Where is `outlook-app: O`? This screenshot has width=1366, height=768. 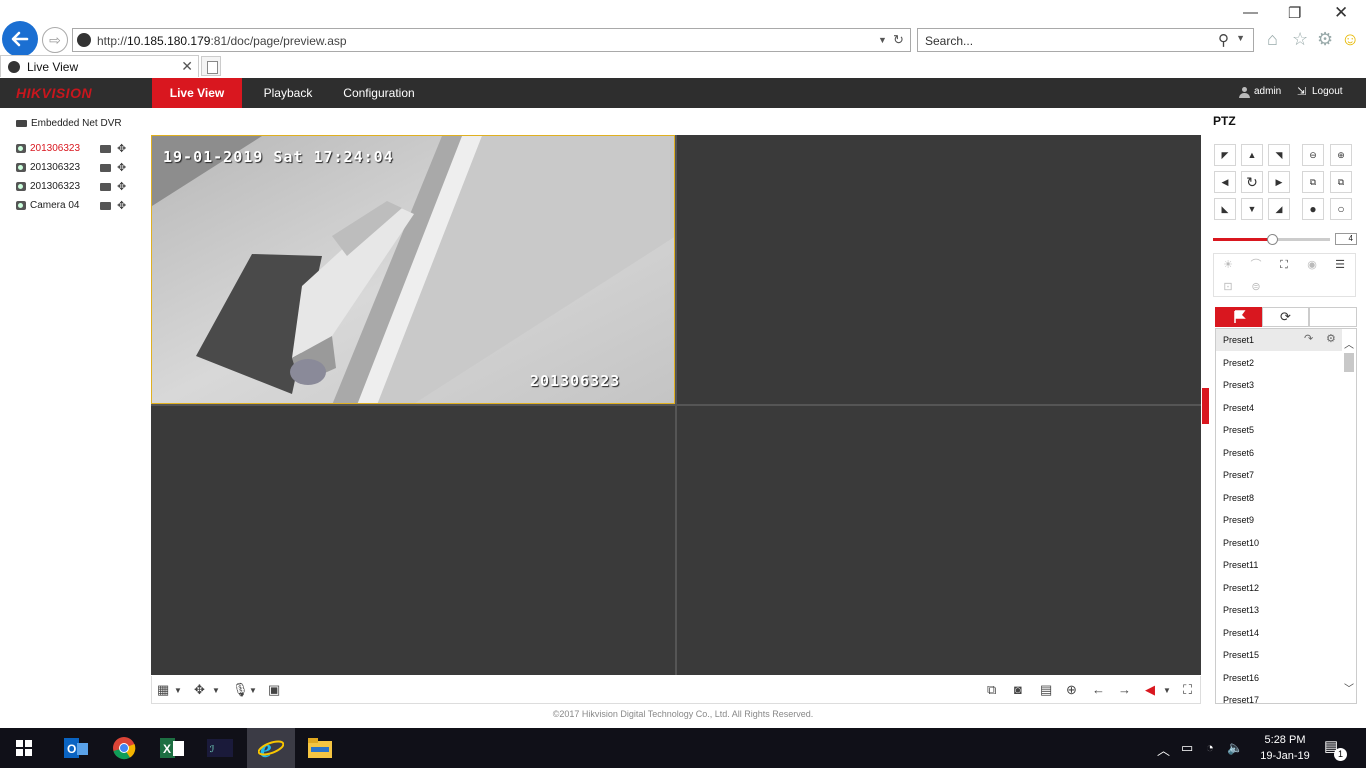
outlook-app: O is located at coordinates (76, 748).